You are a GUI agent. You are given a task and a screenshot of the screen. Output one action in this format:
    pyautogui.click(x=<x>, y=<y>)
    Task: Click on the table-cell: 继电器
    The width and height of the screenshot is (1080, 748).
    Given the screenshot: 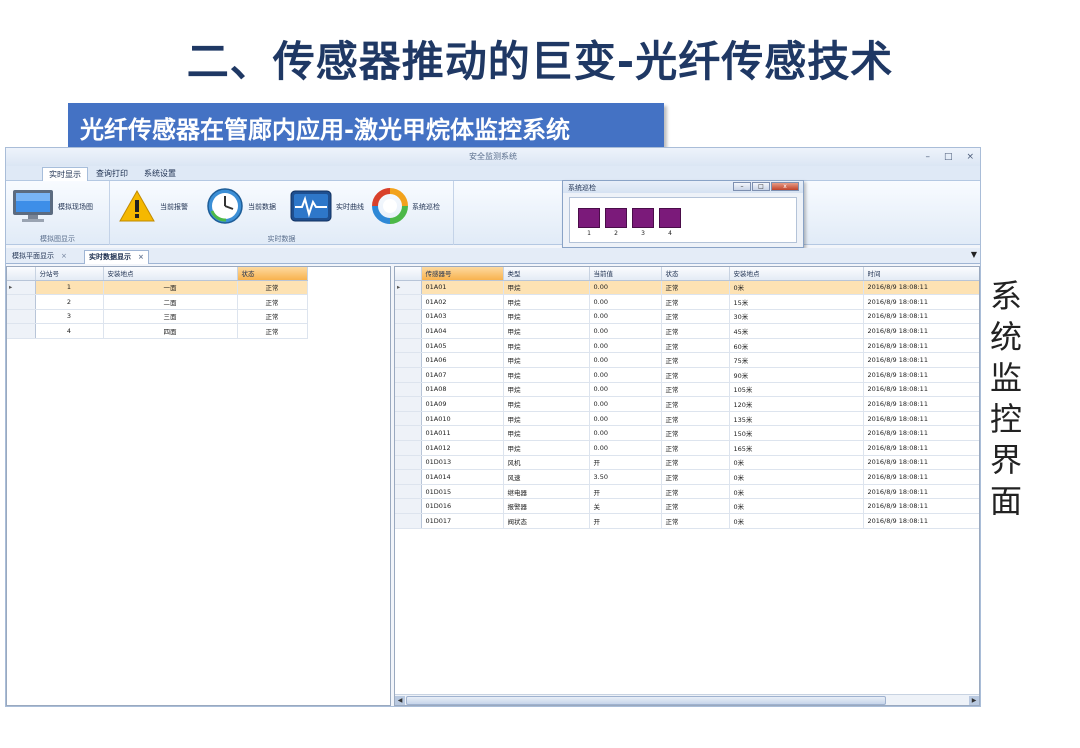 What is the action you would take?
    pyautogui.click(x=546, y=492)
    